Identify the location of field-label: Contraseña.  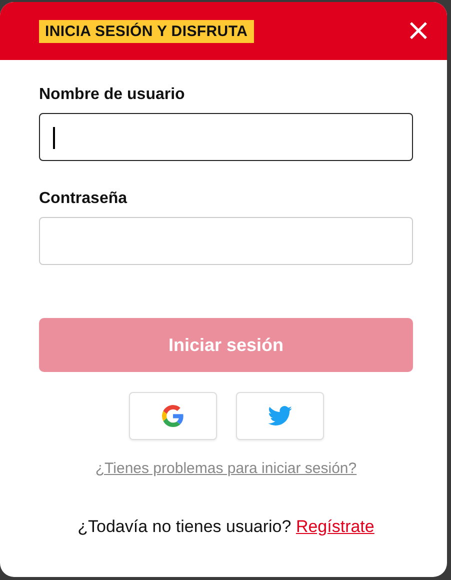
(83, 199).